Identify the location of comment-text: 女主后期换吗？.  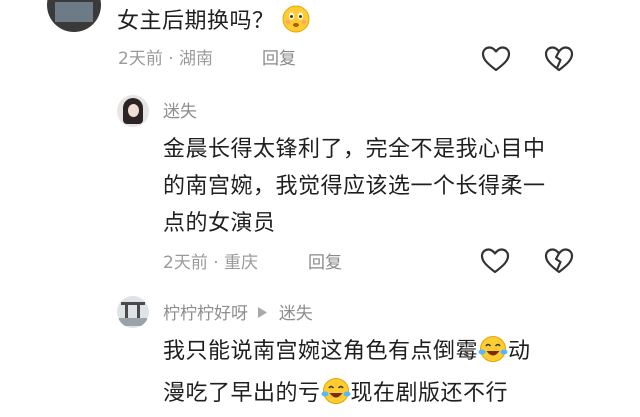
(213, 24).